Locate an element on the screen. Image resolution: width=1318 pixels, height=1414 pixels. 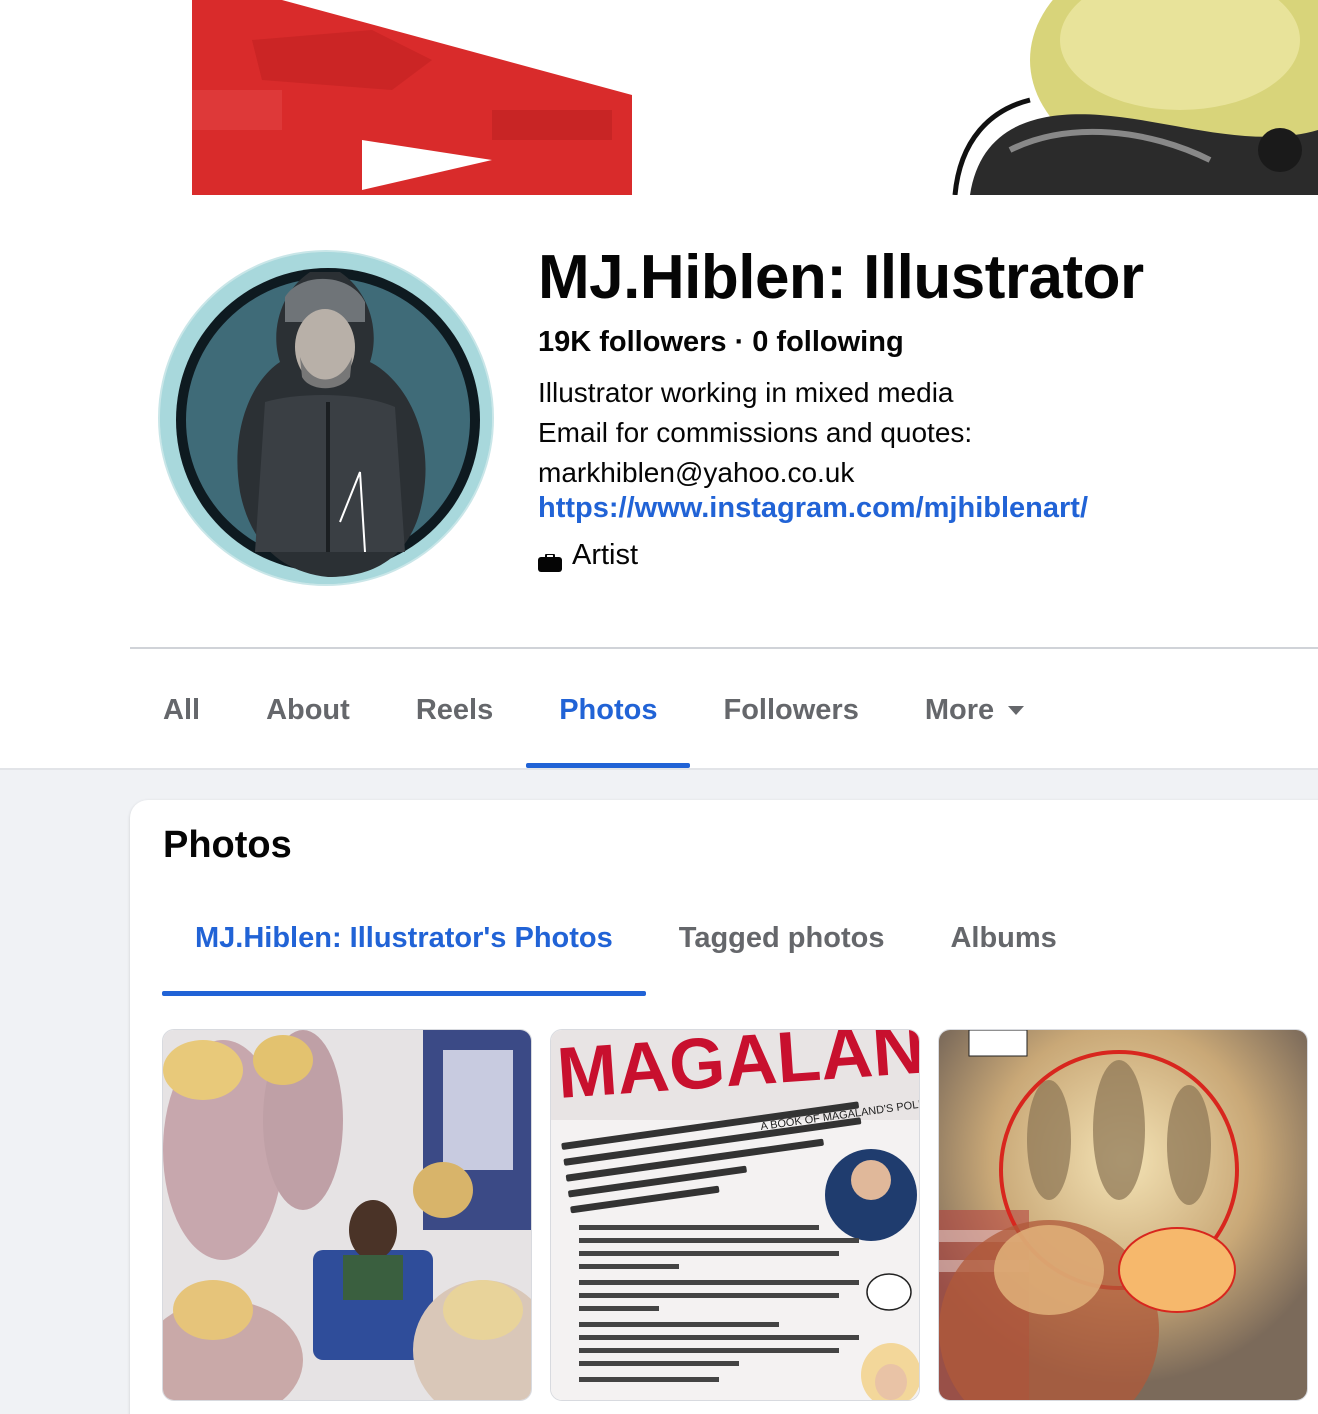
cover-red-shape is located at coordinates (412, 97).